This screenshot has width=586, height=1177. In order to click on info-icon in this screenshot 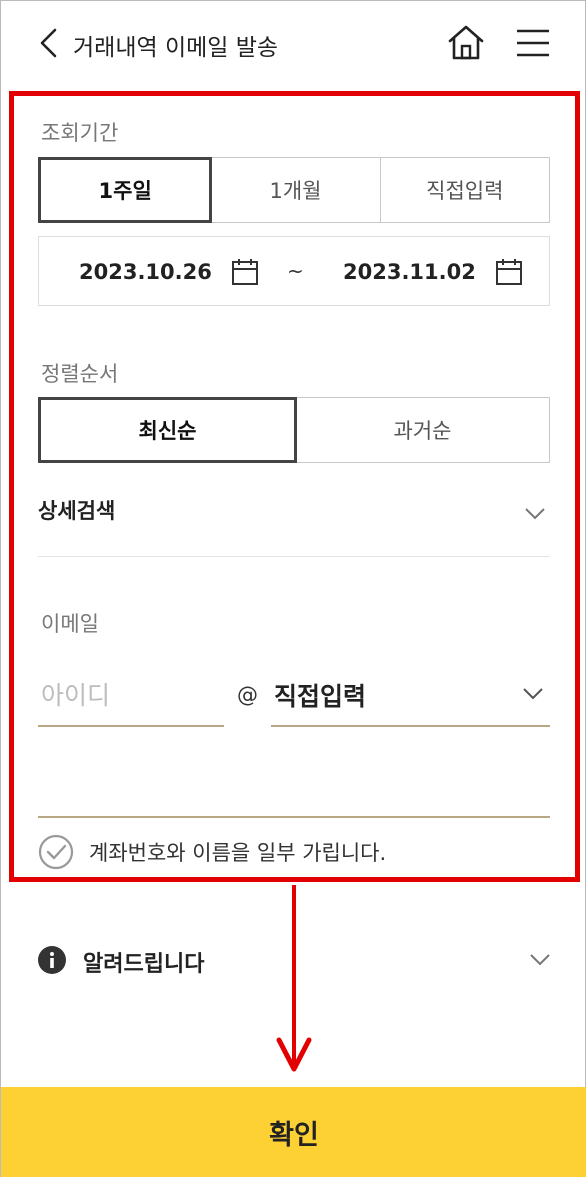, I will do `click(52, 960)`.